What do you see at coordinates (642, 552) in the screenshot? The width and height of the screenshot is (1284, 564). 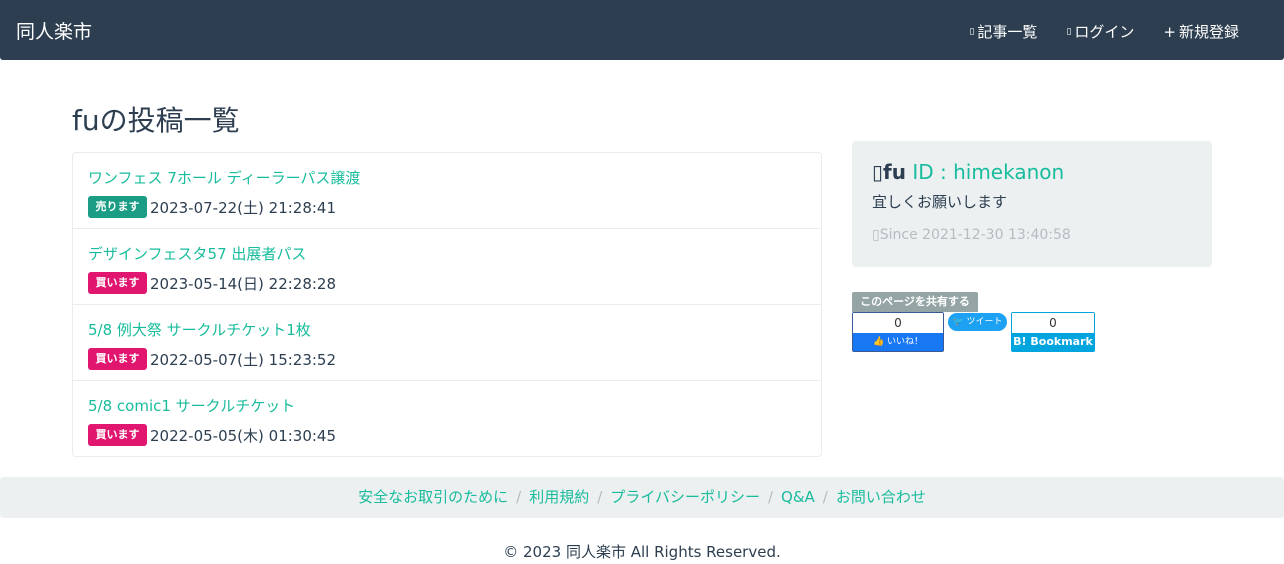 I see `copyright: © 2023 同人楽市 All Rights Reserved.` at bounding box center [642, 552].